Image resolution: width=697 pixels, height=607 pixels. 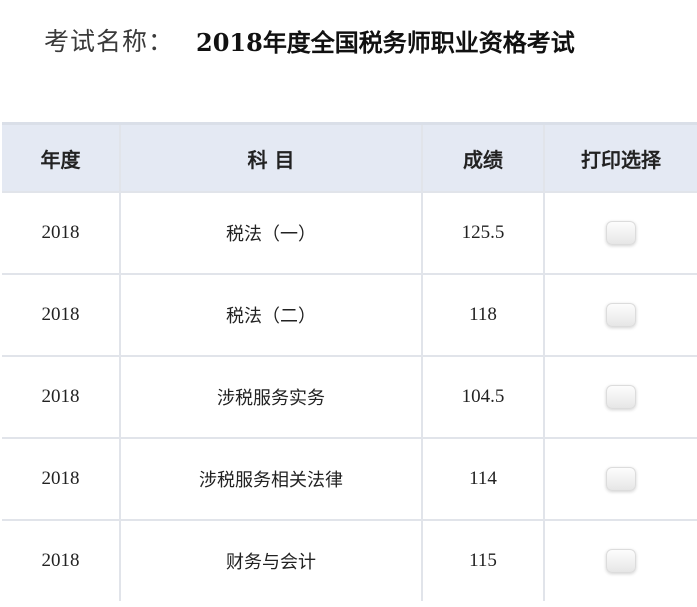 What do you see at coordinates (483, 233) in the screenshot?
I see `score-cell: 125.5` at bounding box center [483, 233].